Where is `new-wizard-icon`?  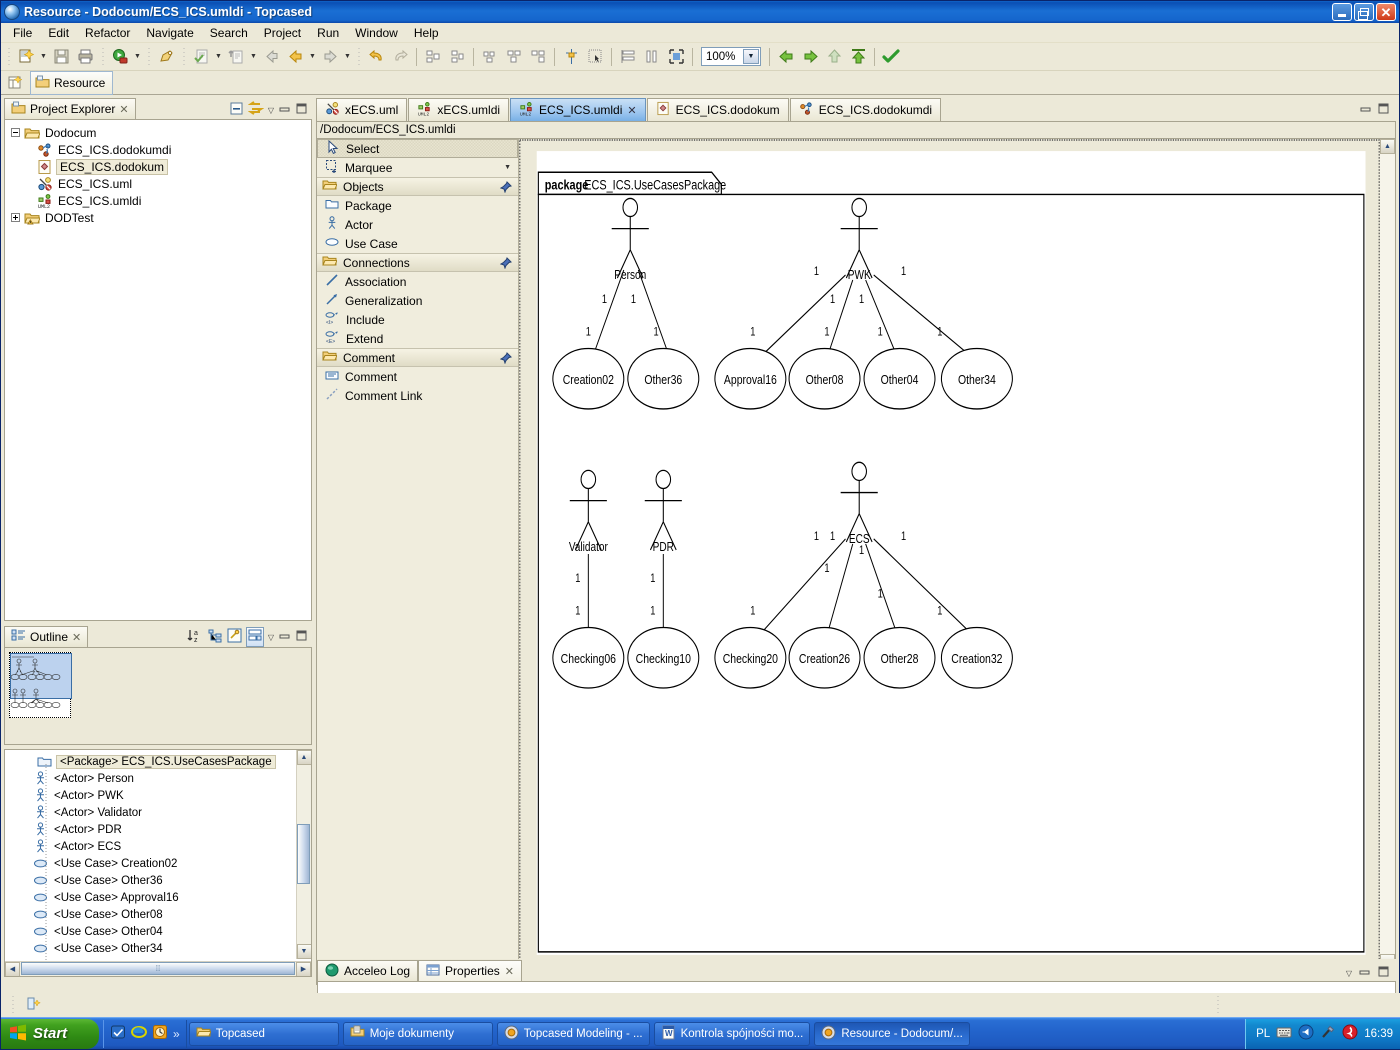
new-wizard-icon is located at coordinates (26, 57).